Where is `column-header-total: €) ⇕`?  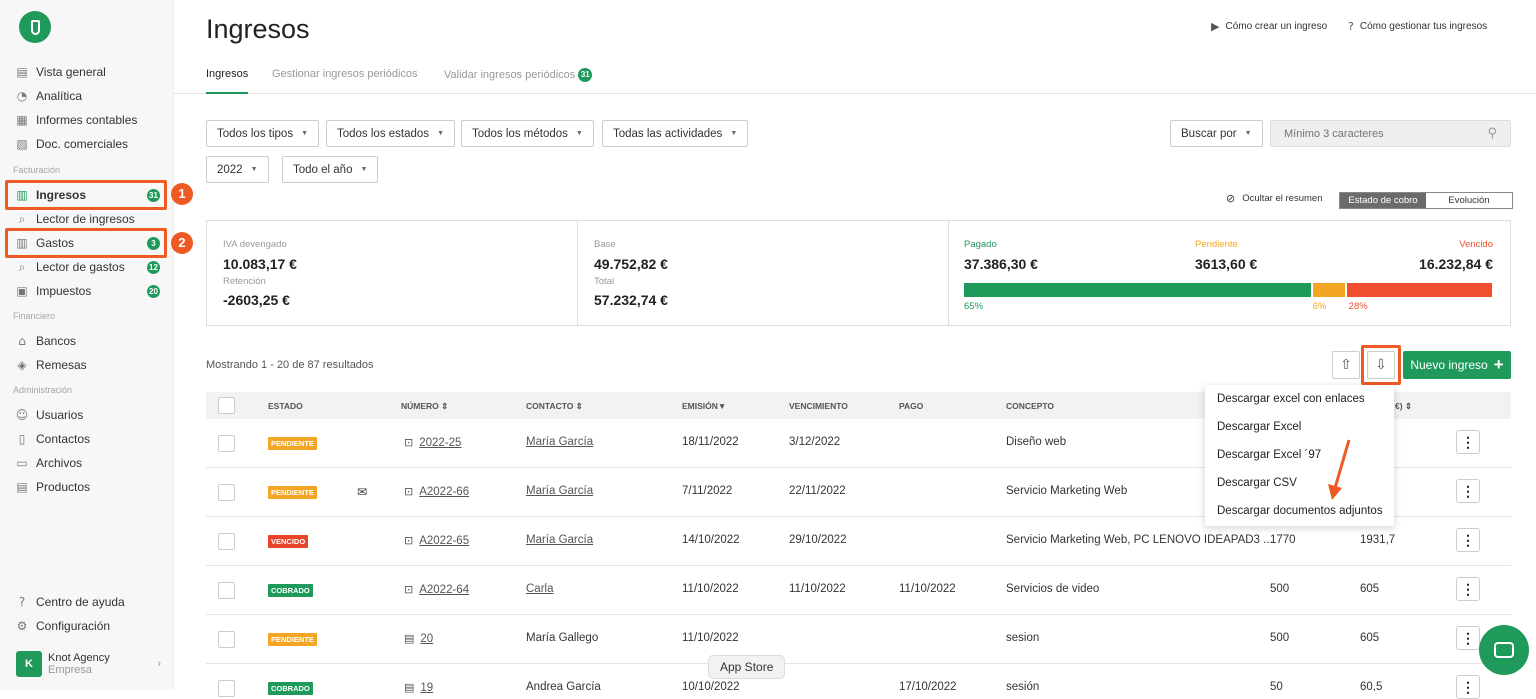 column-header-total: €) ⇕ is located at coordinates (1403, 406).